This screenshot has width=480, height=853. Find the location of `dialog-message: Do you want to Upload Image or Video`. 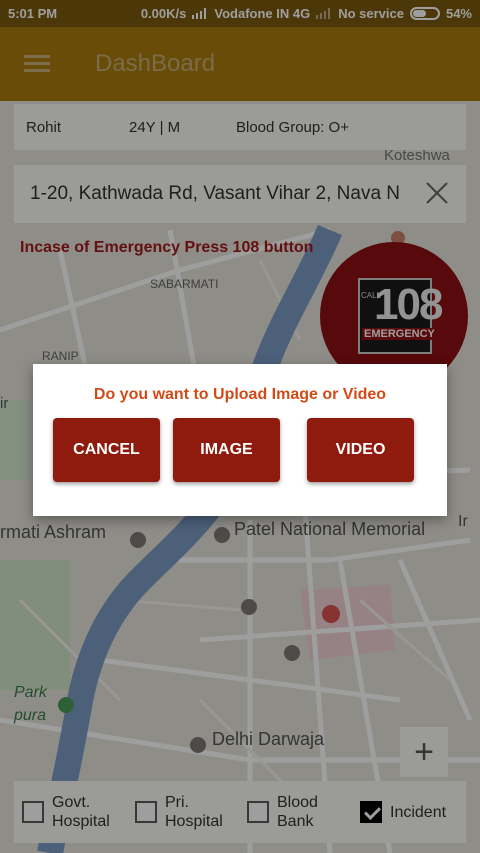

dialog-message: Do you want to Upload Image or Video is located at coordinates (240, 394).